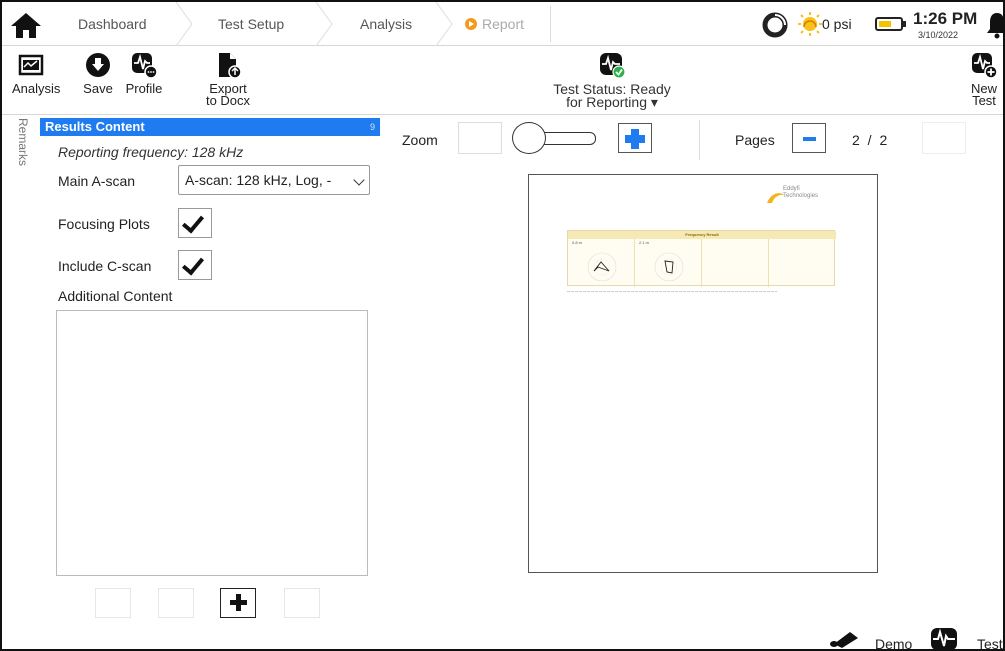 The height and width of the screenshot is (651, 1005). Describe the element at coordinates (20, 153) in the screenshot. I see `remarks-tab: Remarks` at that location.